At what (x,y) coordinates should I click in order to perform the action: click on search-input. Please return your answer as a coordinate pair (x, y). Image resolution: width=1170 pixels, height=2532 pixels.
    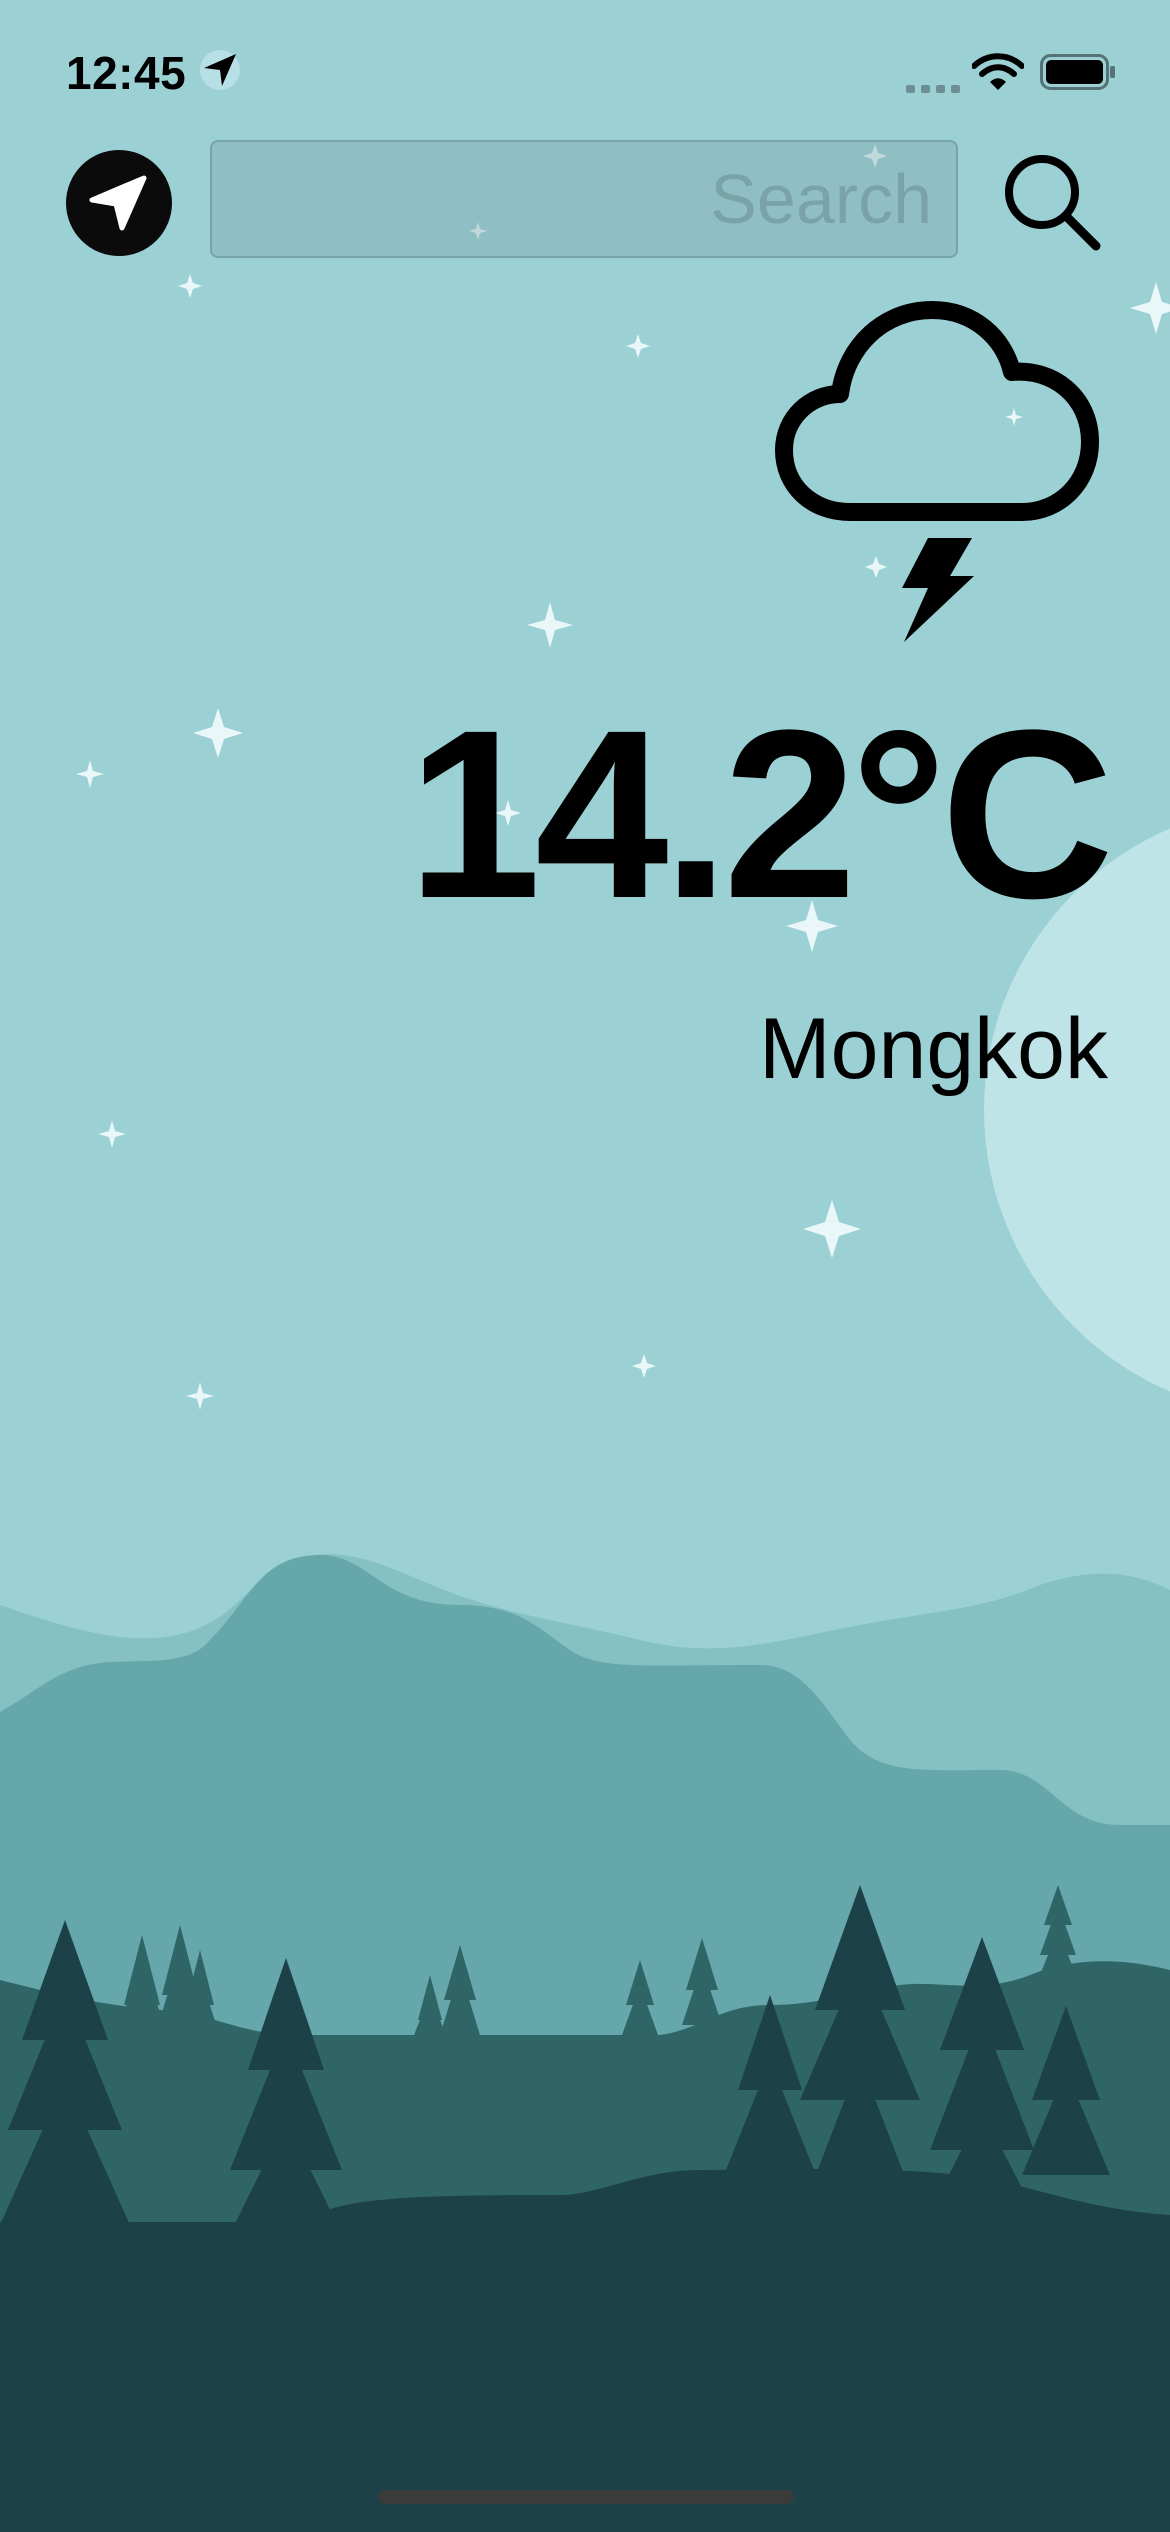
    Looking at the image, I should click on (584, 199).